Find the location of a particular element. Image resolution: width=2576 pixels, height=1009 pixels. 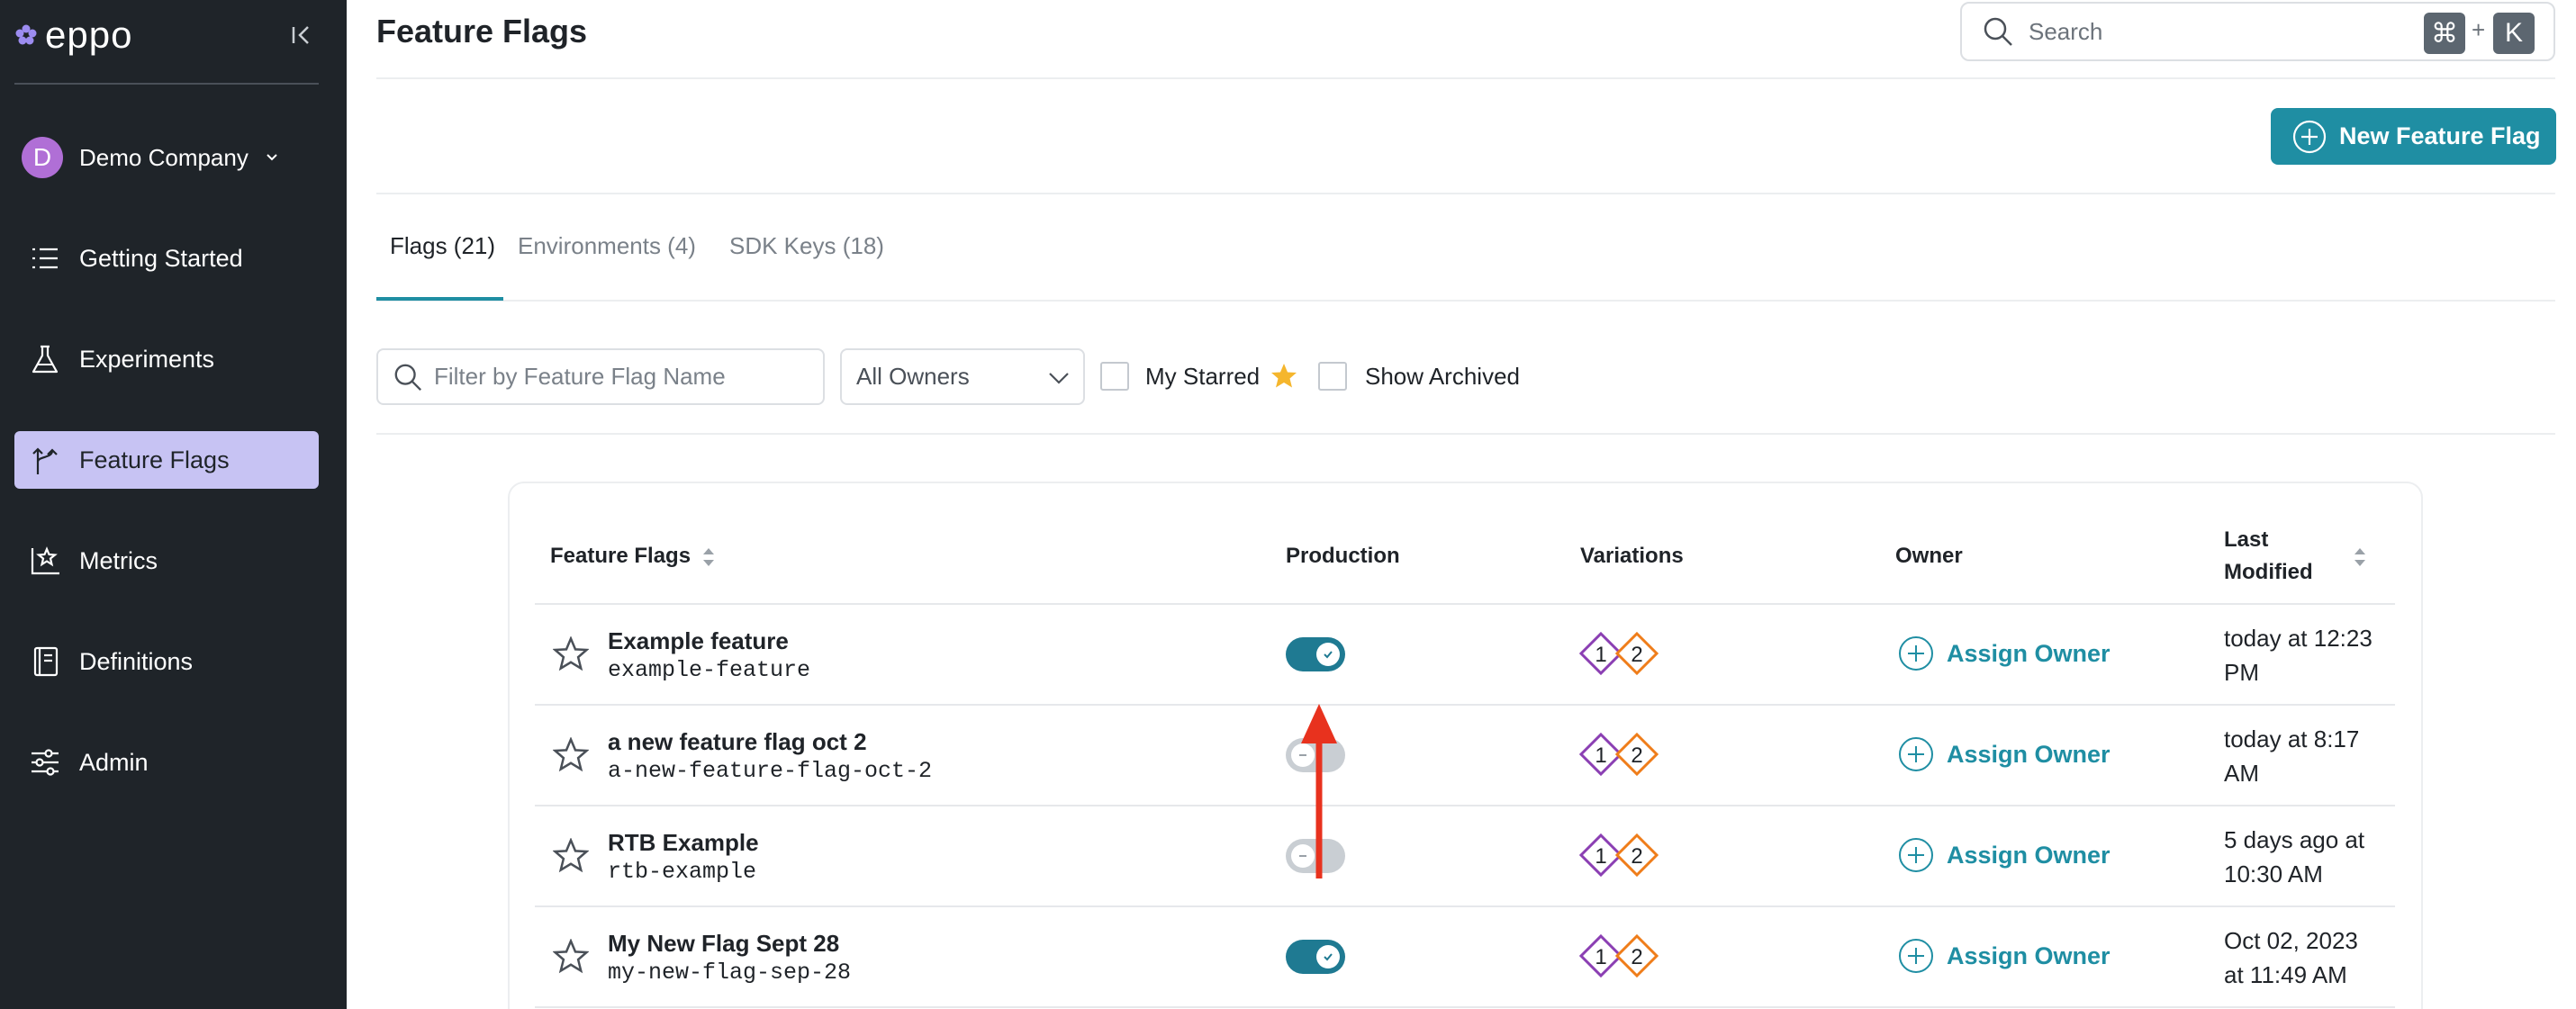

last-modified-line1: today at 8:17 is located at coordinates (2292, 739).